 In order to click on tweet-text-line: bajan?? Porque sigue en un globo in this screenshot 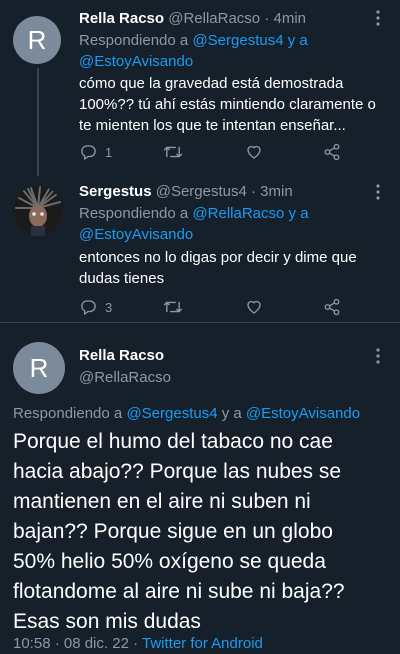, I will do `click(173, 531)`.